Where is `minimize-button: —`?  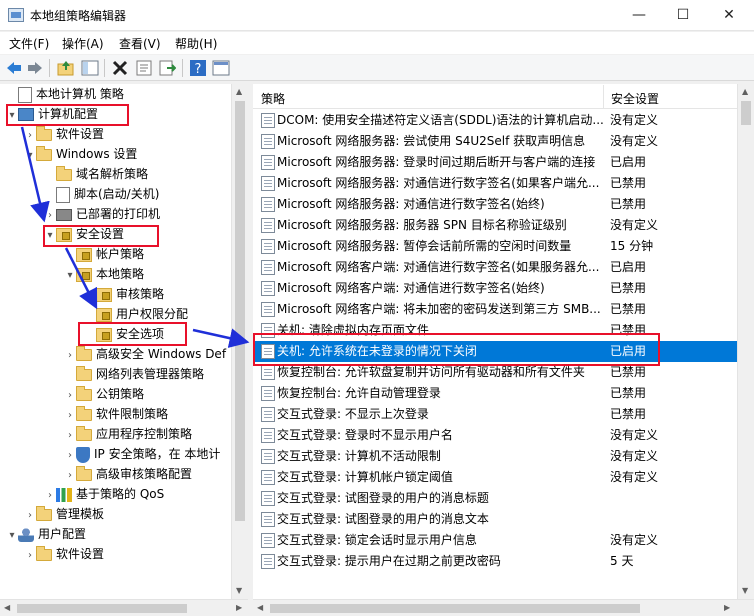 minimize-button: — is located at coordinates (639, 15).